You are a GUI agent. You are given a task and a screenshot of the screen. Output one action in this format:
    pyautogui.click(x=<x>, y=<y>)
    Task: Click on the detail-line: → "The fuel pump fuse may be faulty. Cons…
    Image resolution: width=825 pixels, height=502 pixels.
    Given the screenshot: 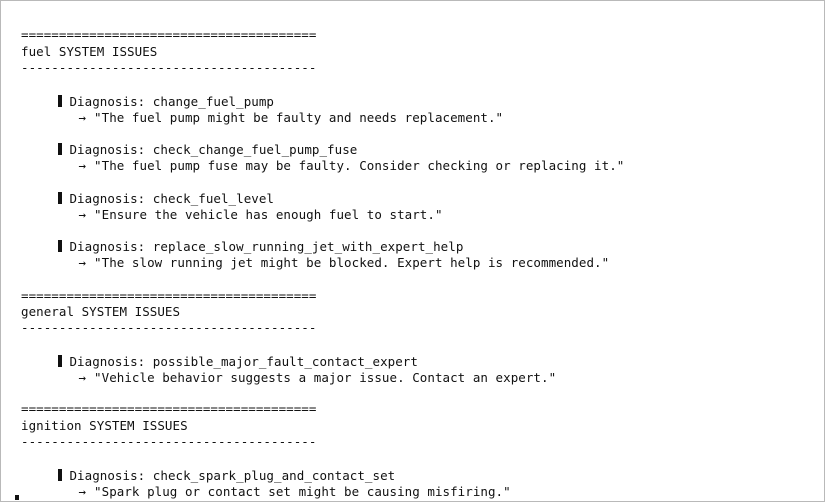 What is the action you would take?
    pyautogui.click(x=328, y=157)
    